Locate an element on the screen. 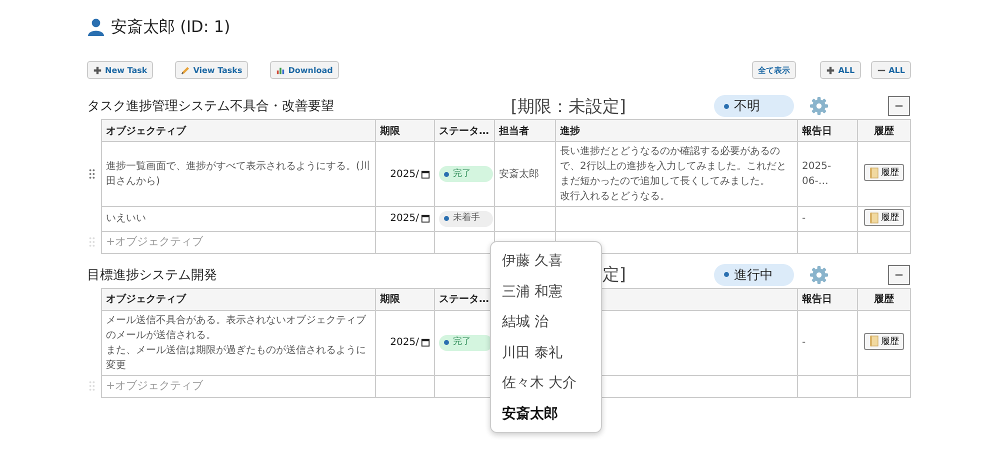 The image size is (987, 459). progress-text: 長い進捗だとどうなるのか確認する必要があるので、2行以上の進捗を入力してみました。これだとまだ短かったので追加して長くしてみました。 is located at coordinates (674, 166).